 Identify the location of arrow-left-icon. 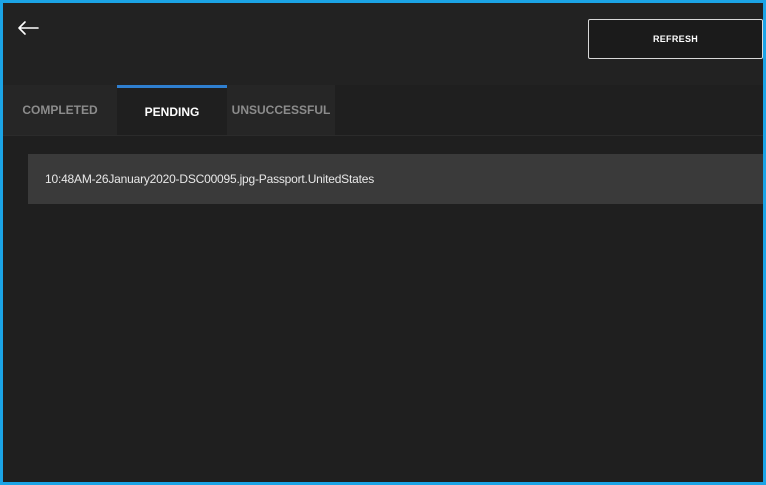
(28, 28).